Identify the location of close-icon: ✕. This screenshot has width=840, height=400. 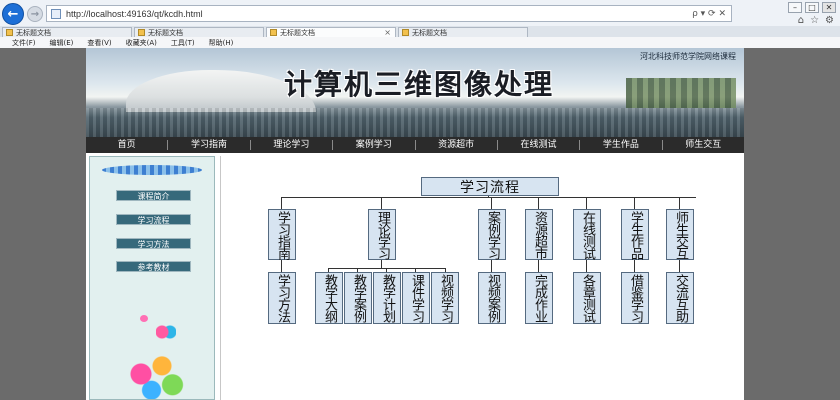
(829, 7).